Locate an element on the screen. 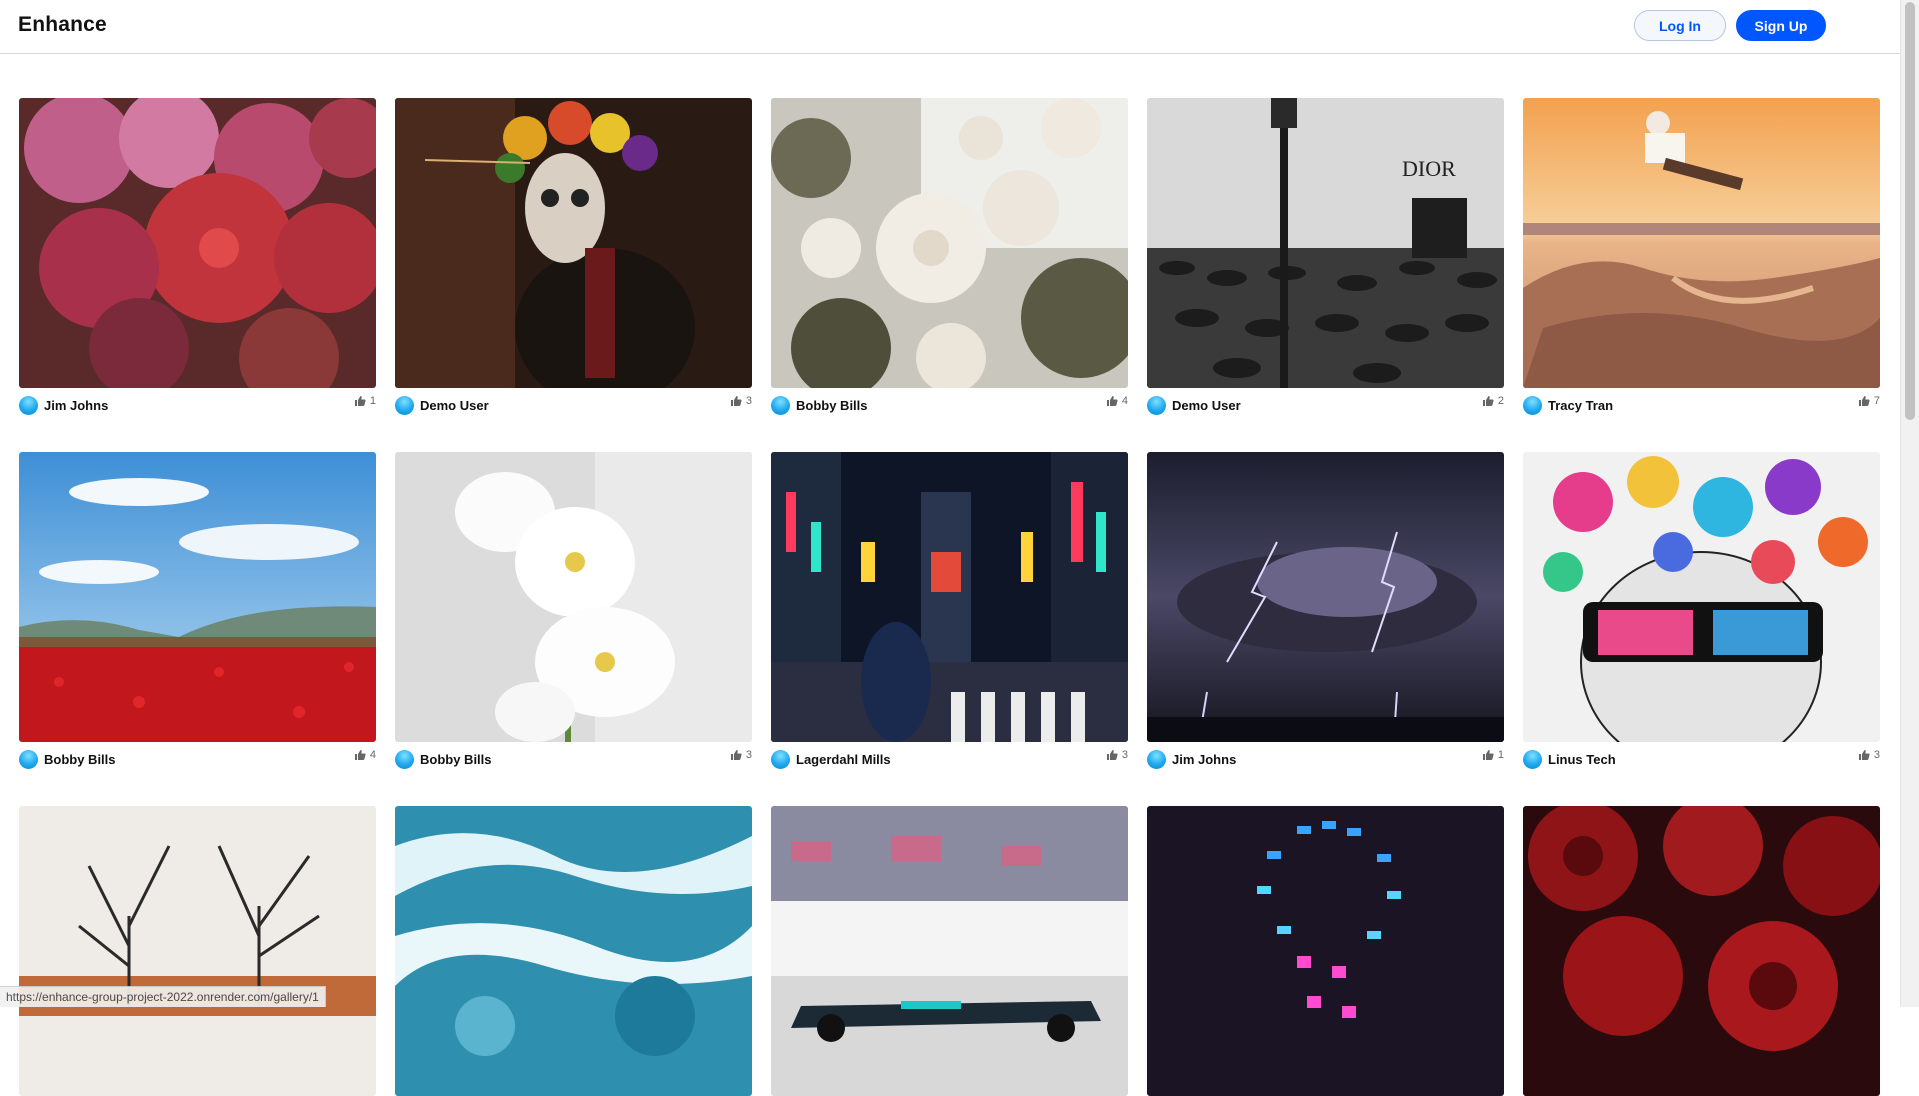 The height and width of the screenshot is (1096, 1919). gallery-image: DIOR is located at coordinates (1325, 243).